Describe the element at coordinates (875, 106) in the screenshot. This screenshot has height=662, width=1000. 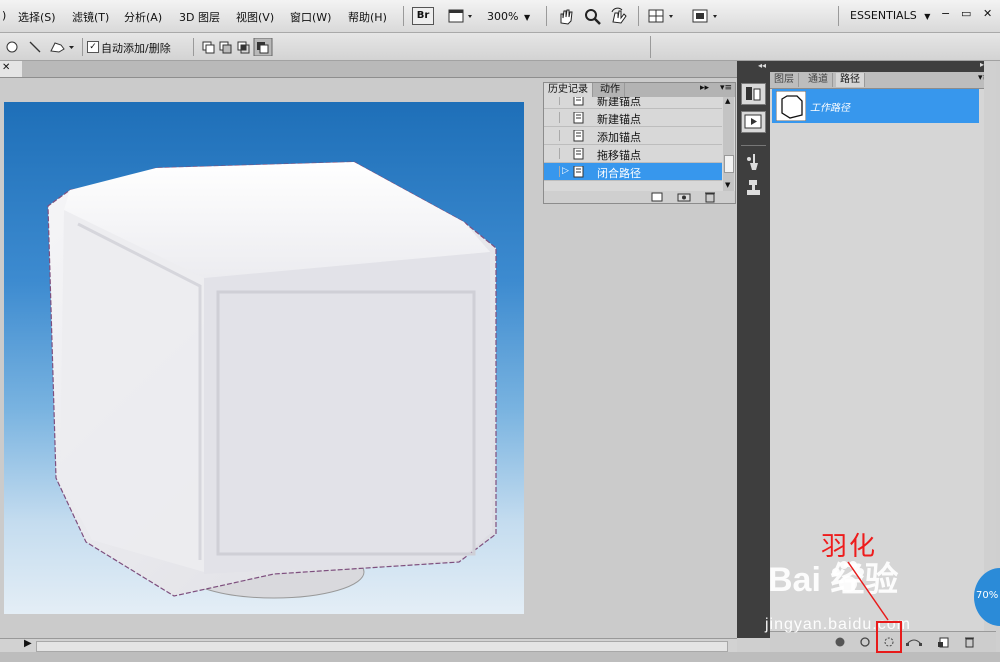
I see `work-path-row: 工作路径` at that location.